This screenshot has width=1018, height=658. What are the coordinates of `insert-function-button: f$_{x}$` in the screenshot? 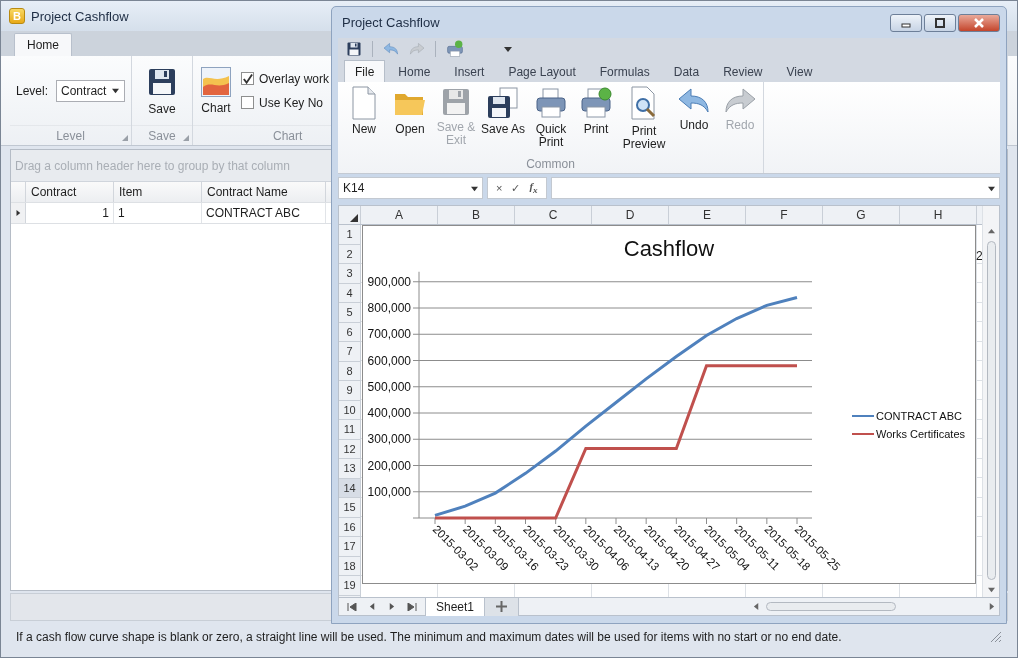 It's located at (533, 188).